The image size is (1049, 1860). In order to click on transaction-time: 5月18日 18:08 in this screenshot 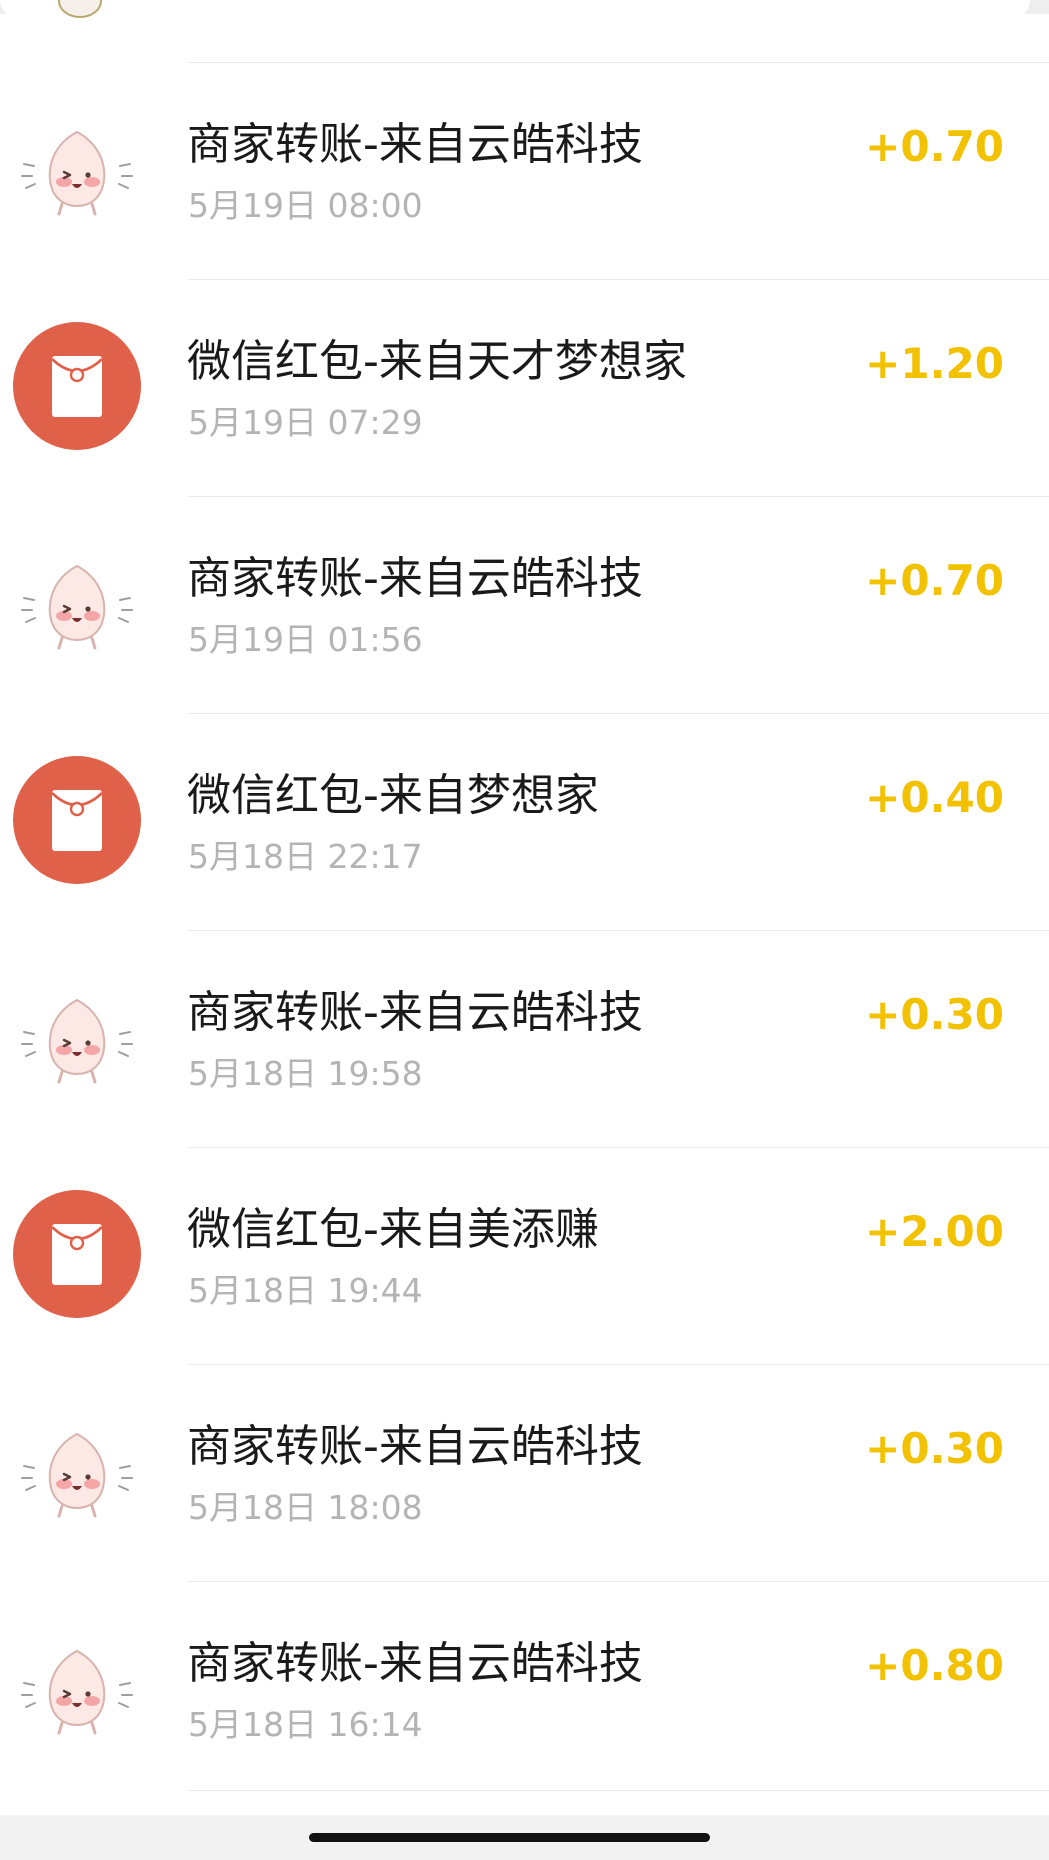, I will do `click(305, 1507)`.